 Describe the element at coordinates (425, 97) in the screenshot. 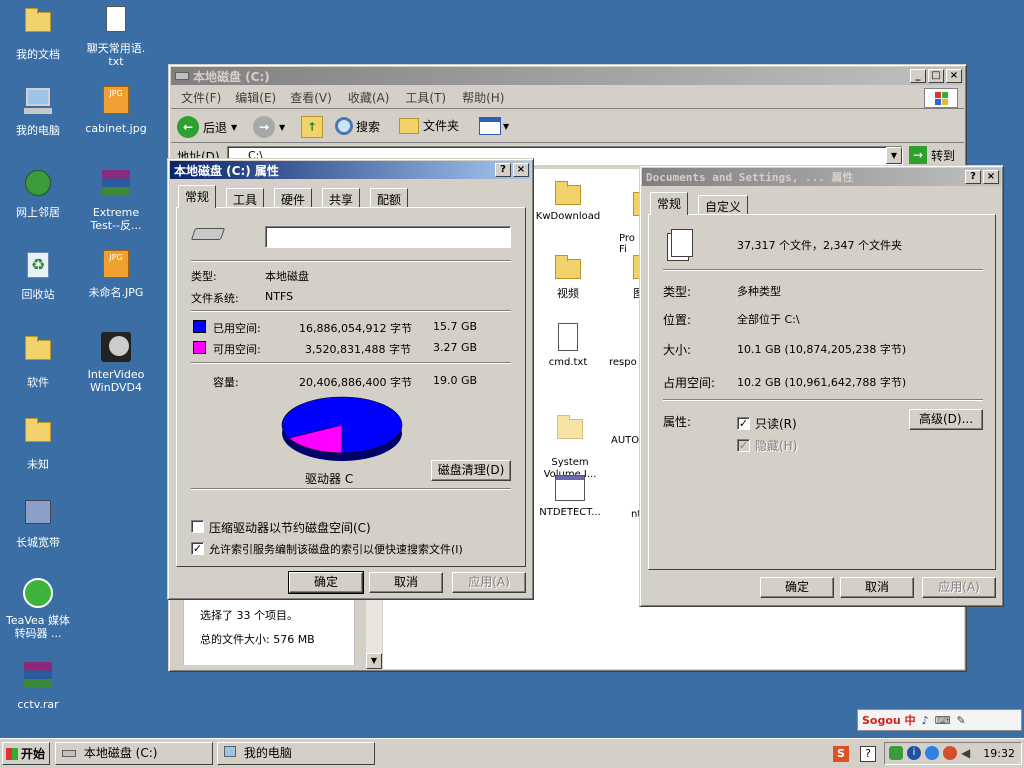

I see `menu-tools: 工具(T)` at that location.